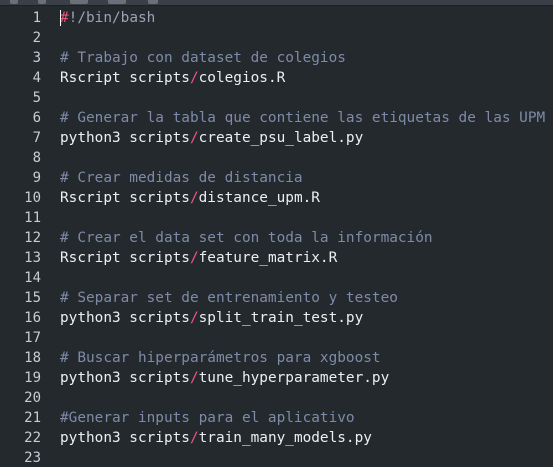 The image size is (553, 467). What do you see at coordinates (112, 18) in the screenshot?
I see `shebang-path: !/bin/bash` at bounding box center [112, 18].